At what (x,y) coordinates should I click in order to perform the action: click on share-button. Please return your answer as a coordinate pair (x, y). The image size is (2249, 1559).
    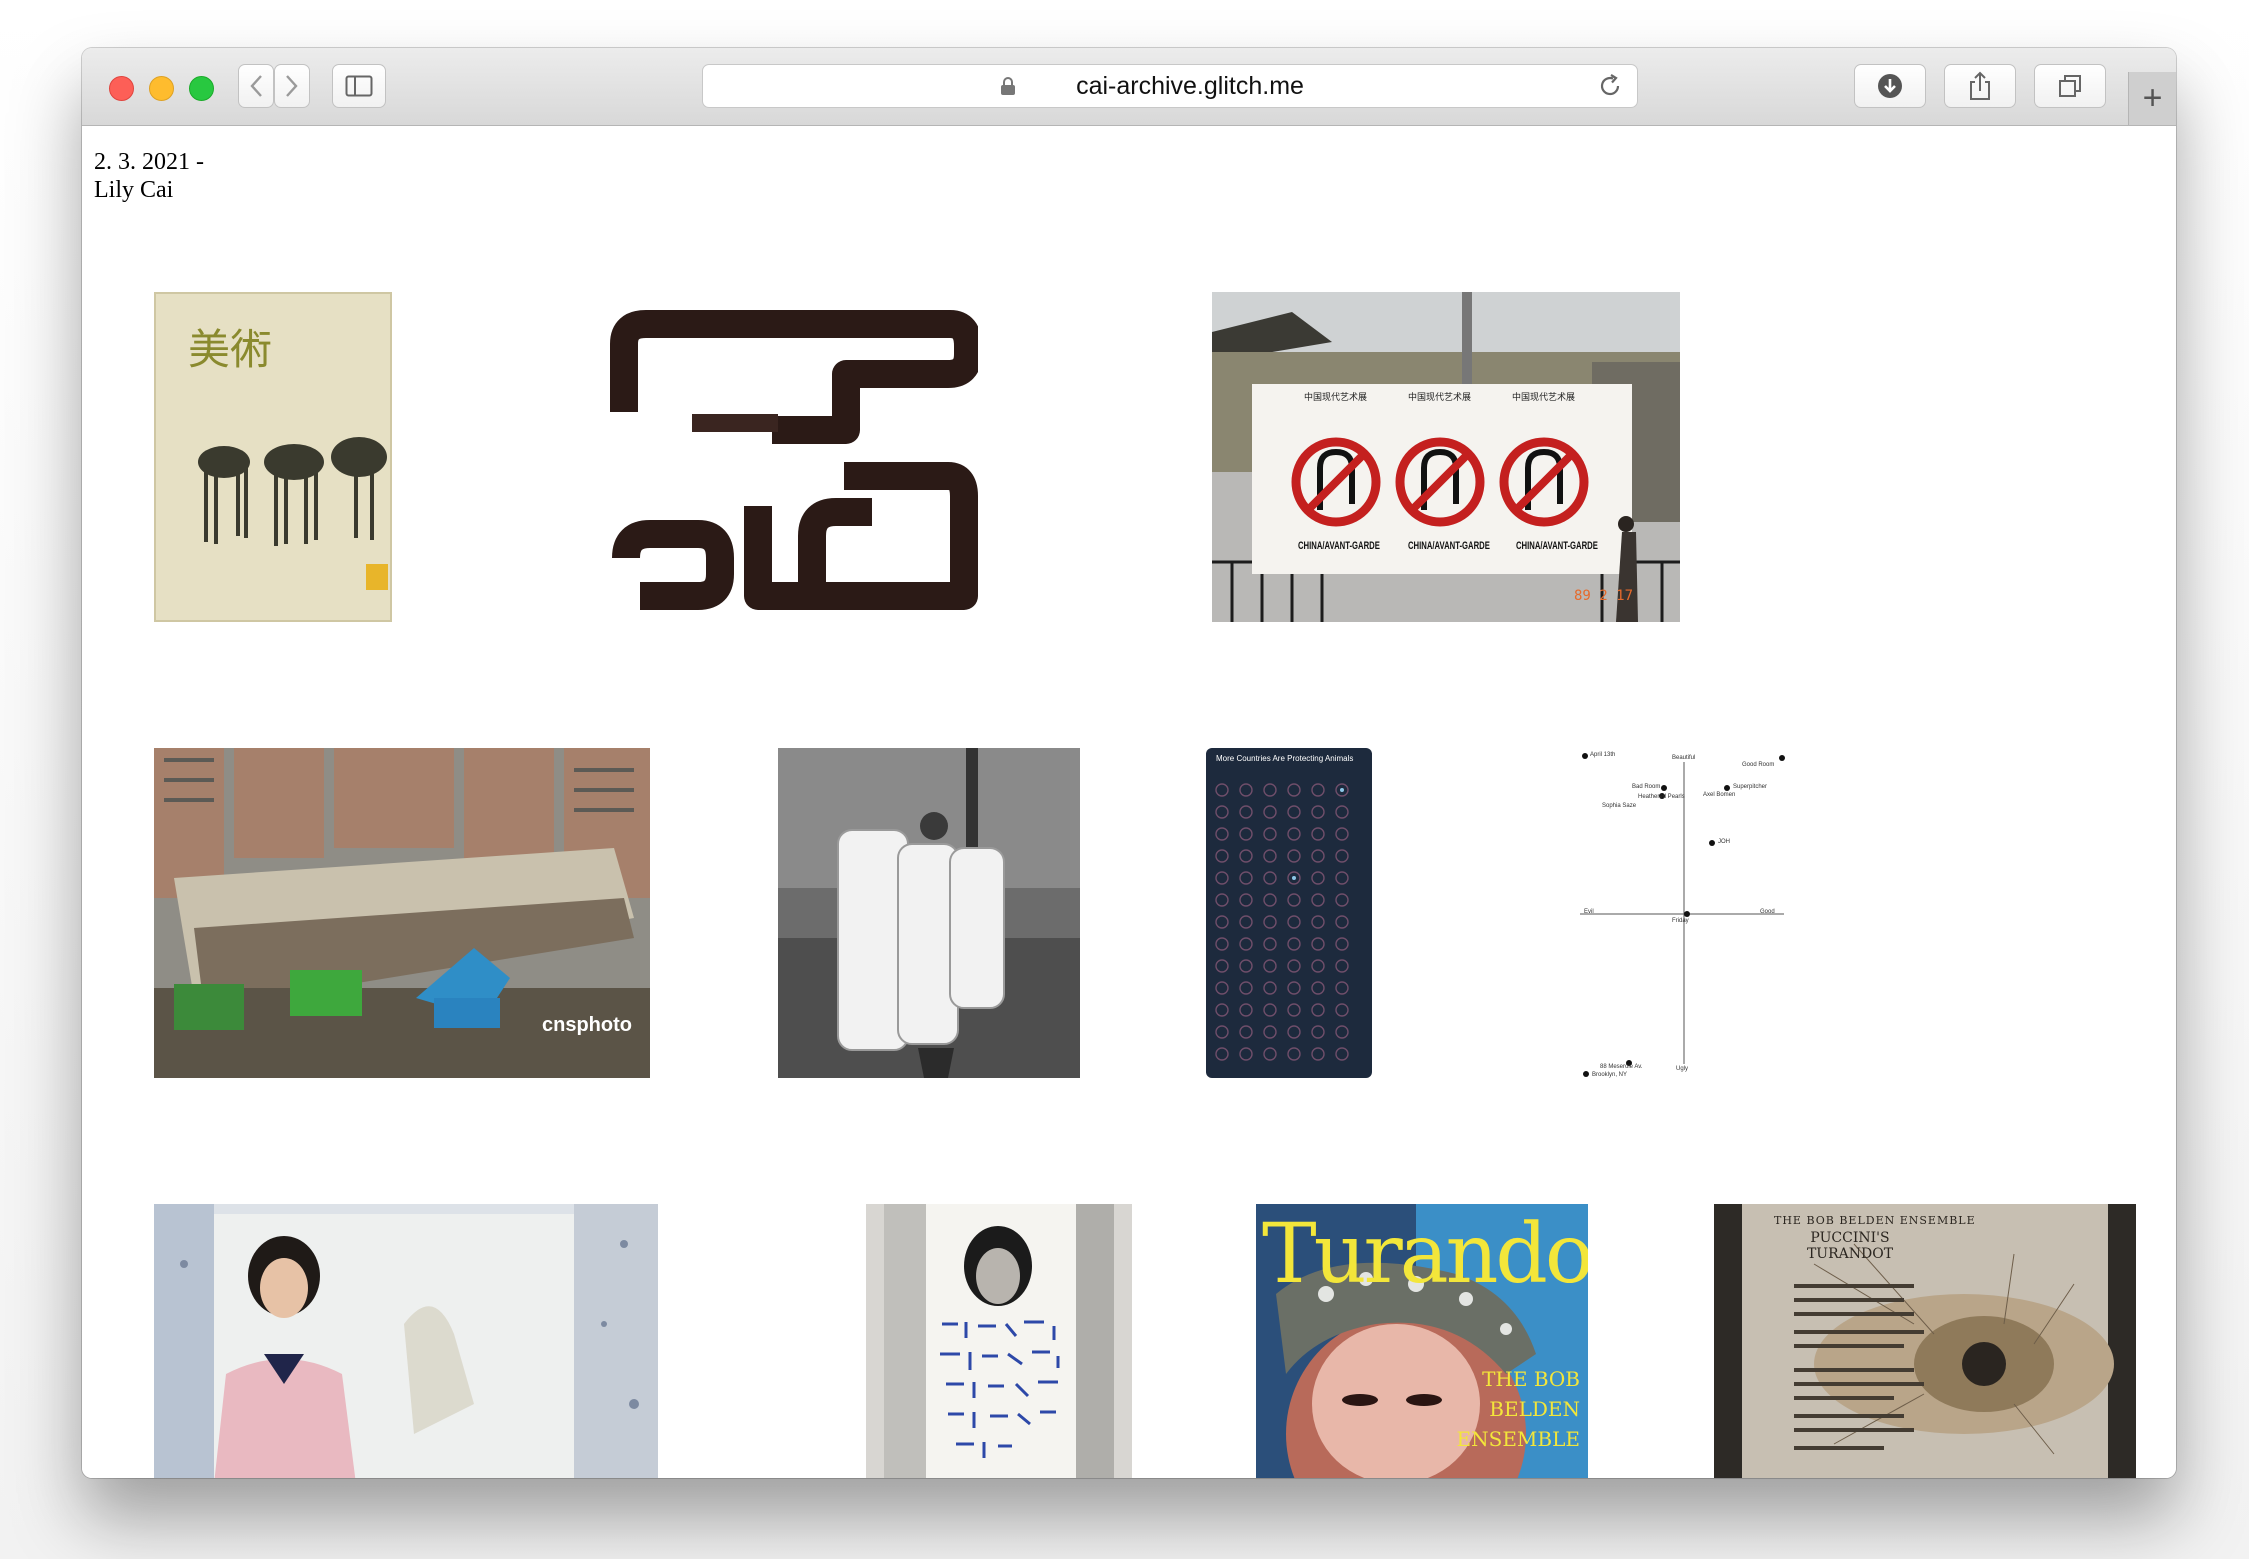
    Looking at the image, I should click on (1980, 86).